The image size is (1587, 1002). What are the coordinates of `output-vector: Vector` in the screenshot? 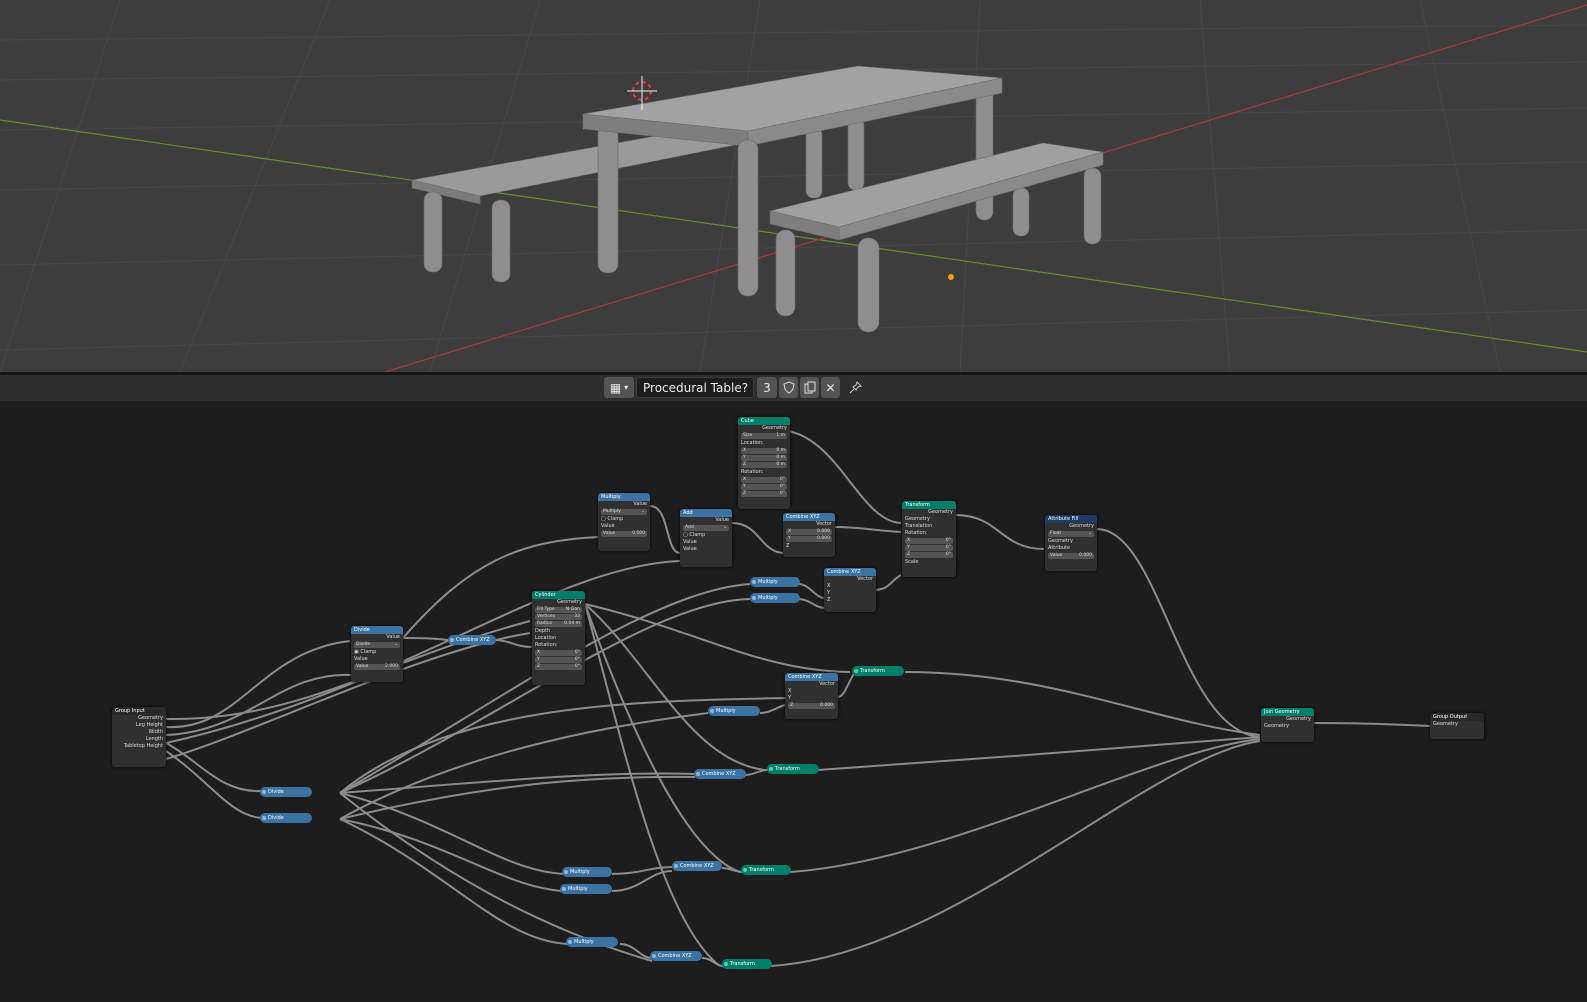 It's located at (824, 524).